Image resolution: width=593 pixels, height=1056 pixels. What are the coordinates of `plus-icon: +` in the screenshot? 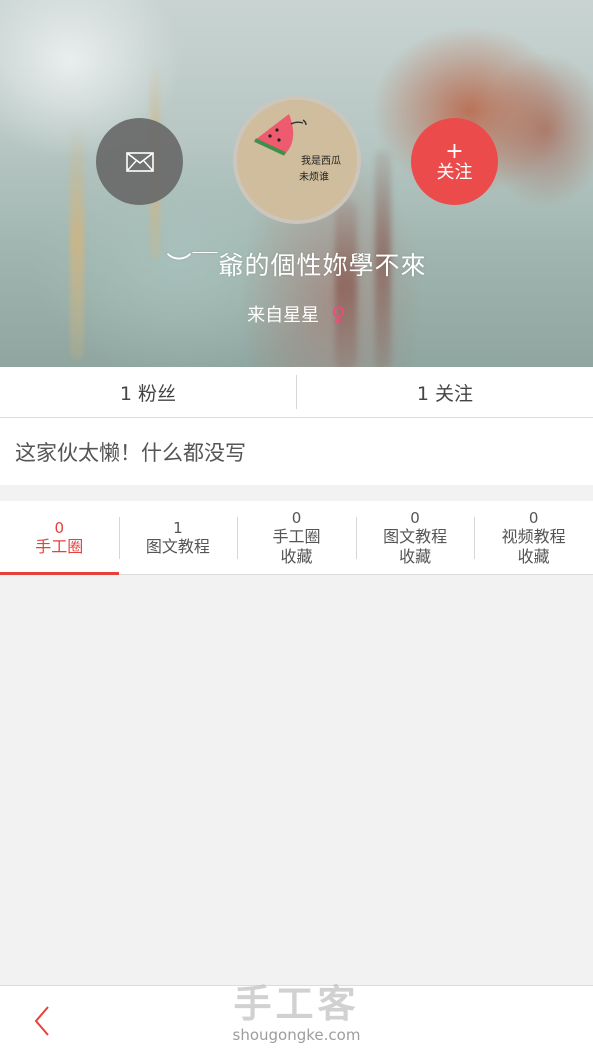 It's located at (454, 151).